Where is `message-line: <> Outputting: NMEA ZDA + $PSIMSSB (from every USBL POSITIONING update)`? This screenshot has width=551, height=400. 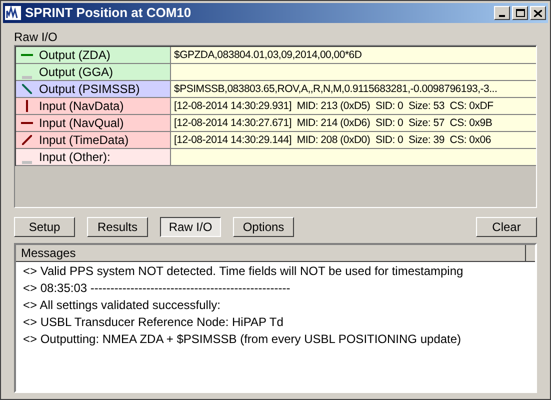 message-line: <> Outputting: NMEA ZDA + $PSIMSSB (from every USBL POSITIONING update) is located at coordinates (242, 339).